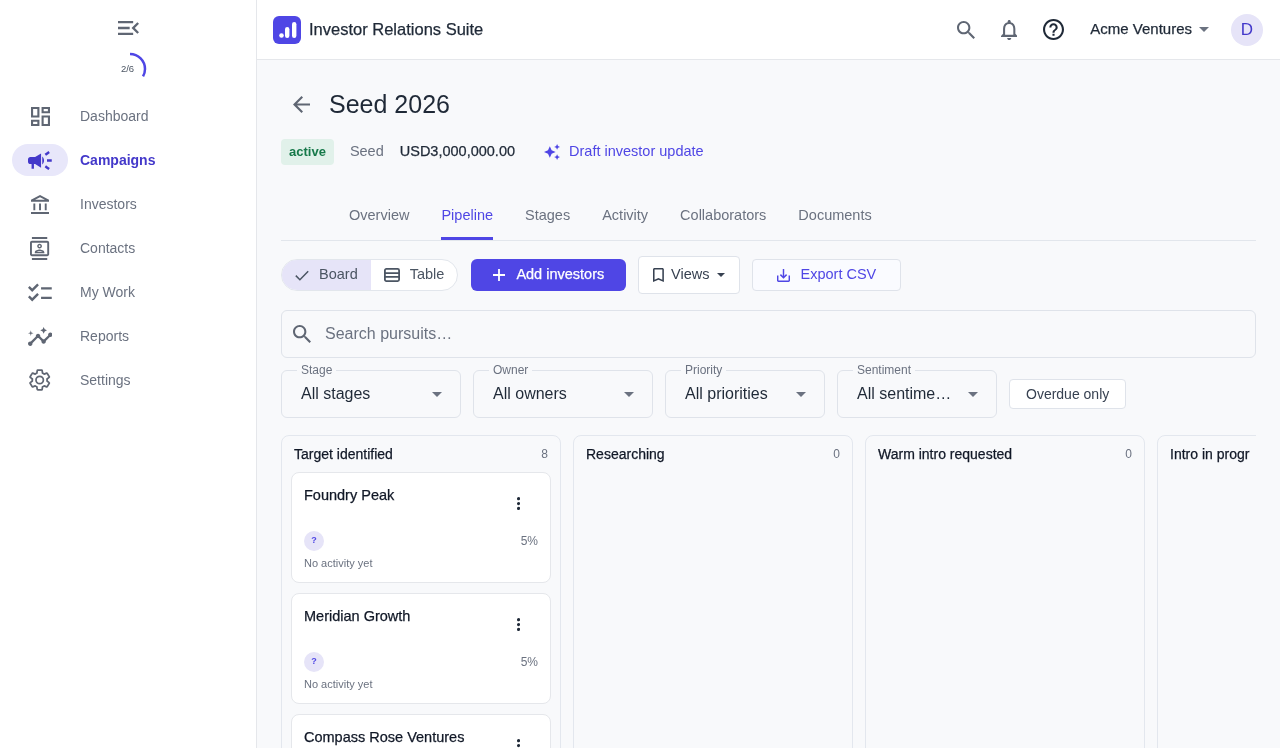  I want to click on column-title: Target identified, so click(343, 454).